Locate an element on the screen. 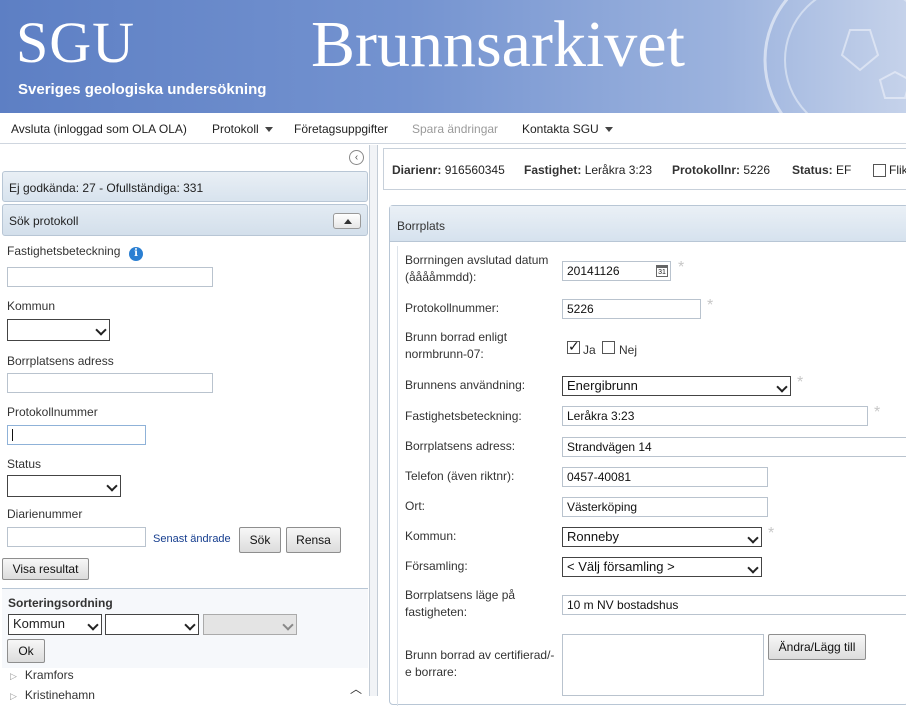 The width and height of the screenshot is (906, 706). normbrunn-ja-label: Ja is located at coordinates (589, 350).